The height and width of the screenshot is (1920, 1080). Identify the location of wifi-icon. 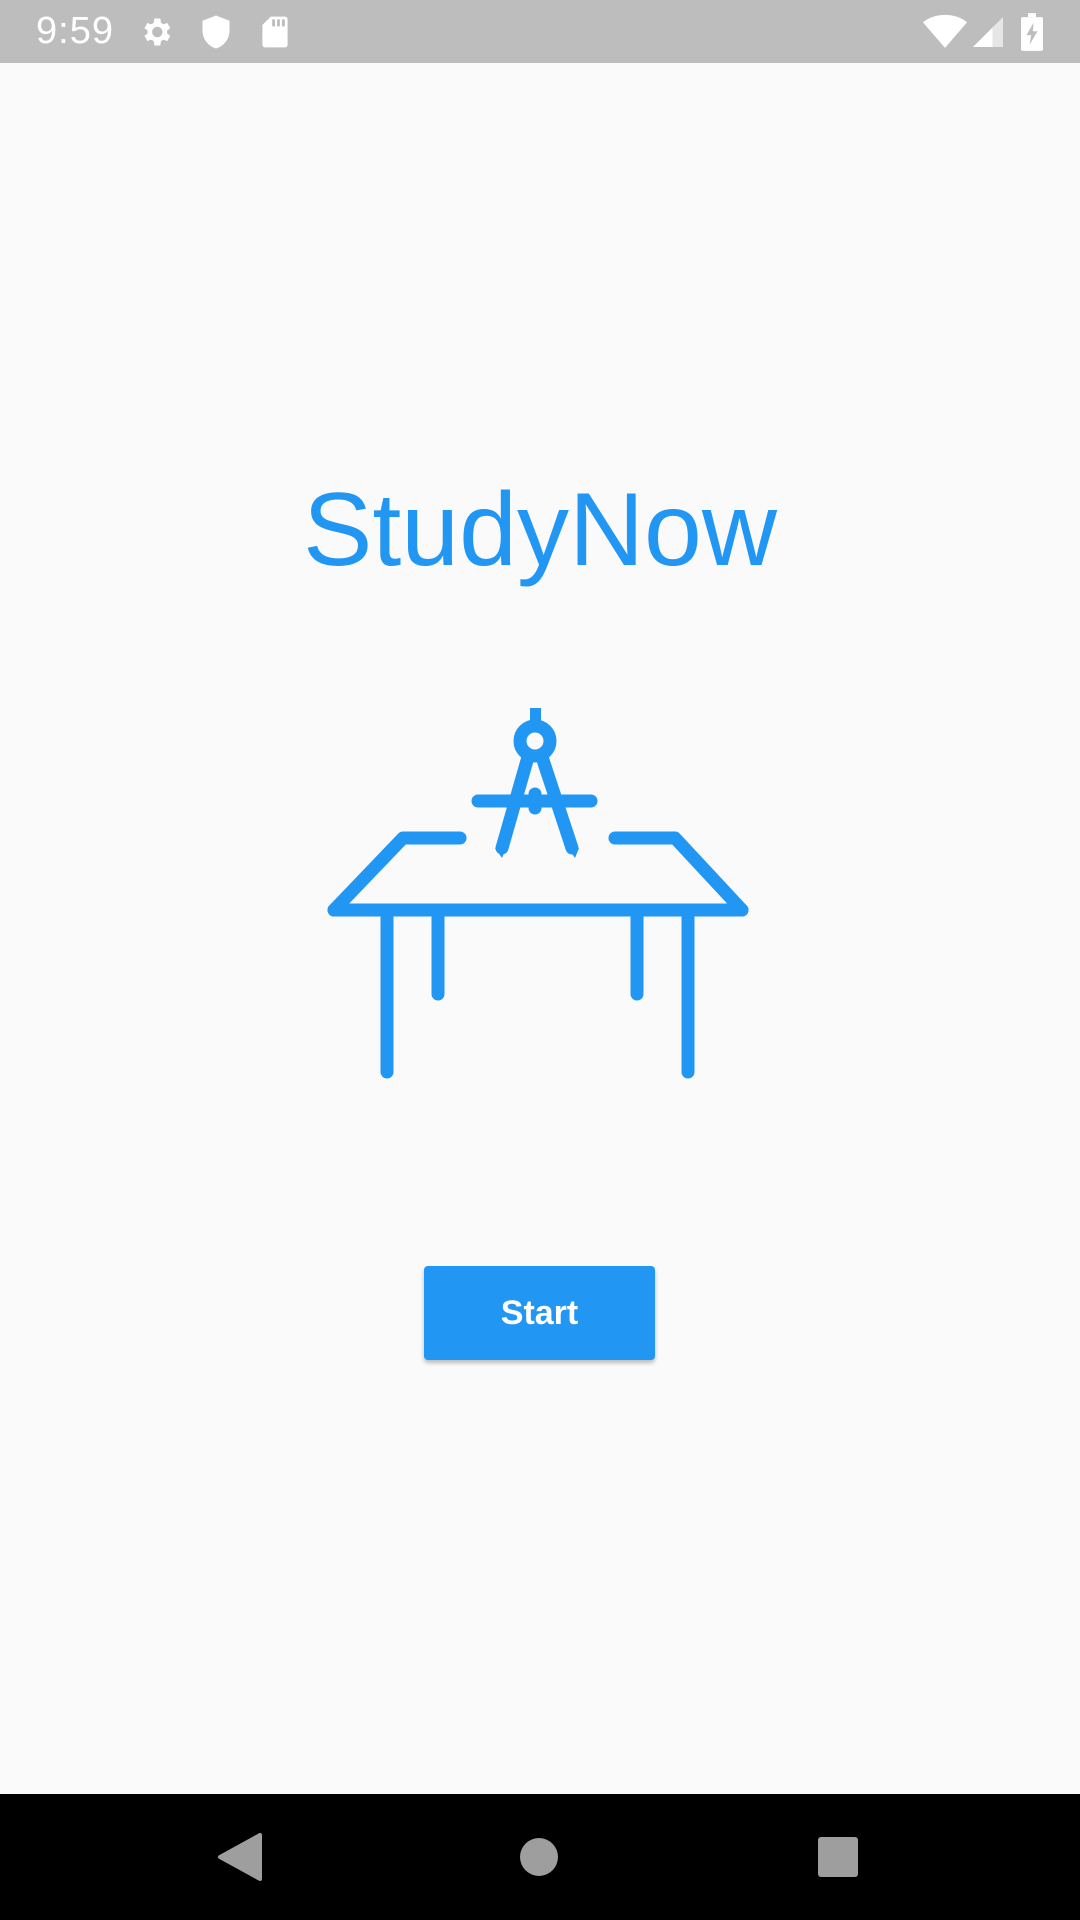
(945, 31).